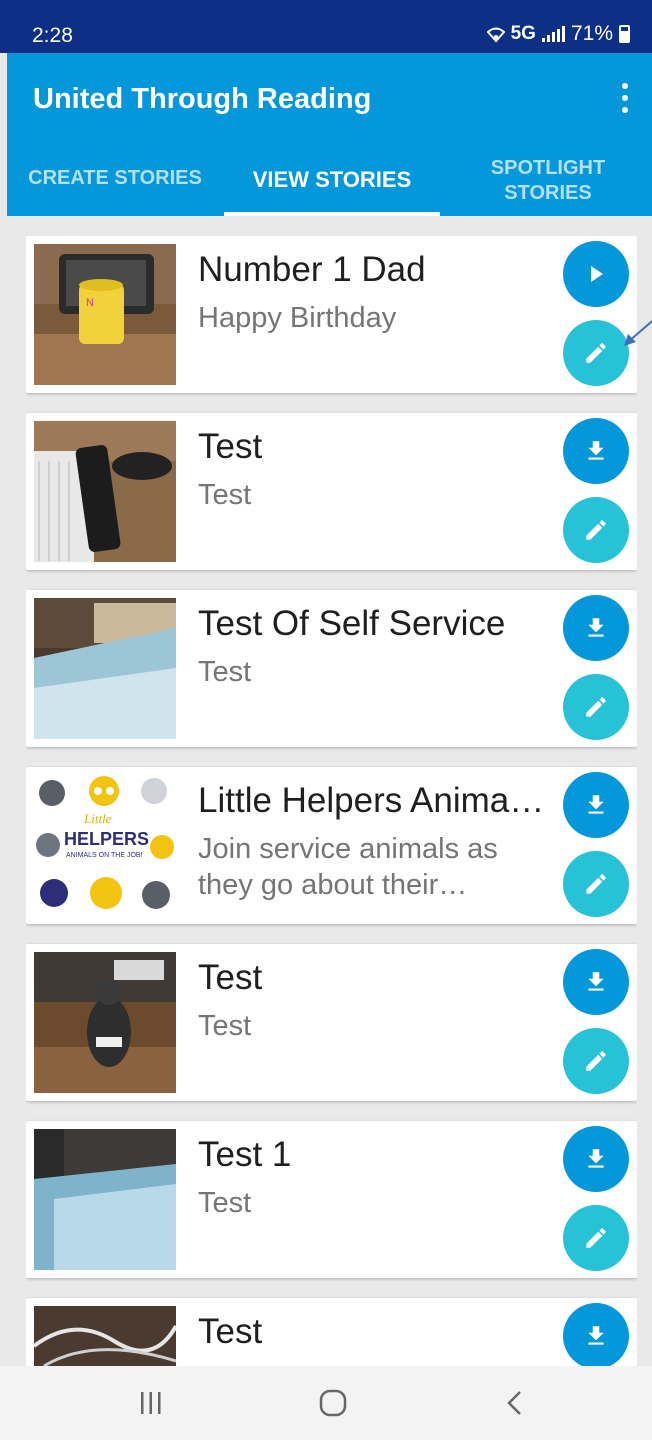 The image size is (652, 1440). I want to click on system-nav-bar, so click(326, 1403).